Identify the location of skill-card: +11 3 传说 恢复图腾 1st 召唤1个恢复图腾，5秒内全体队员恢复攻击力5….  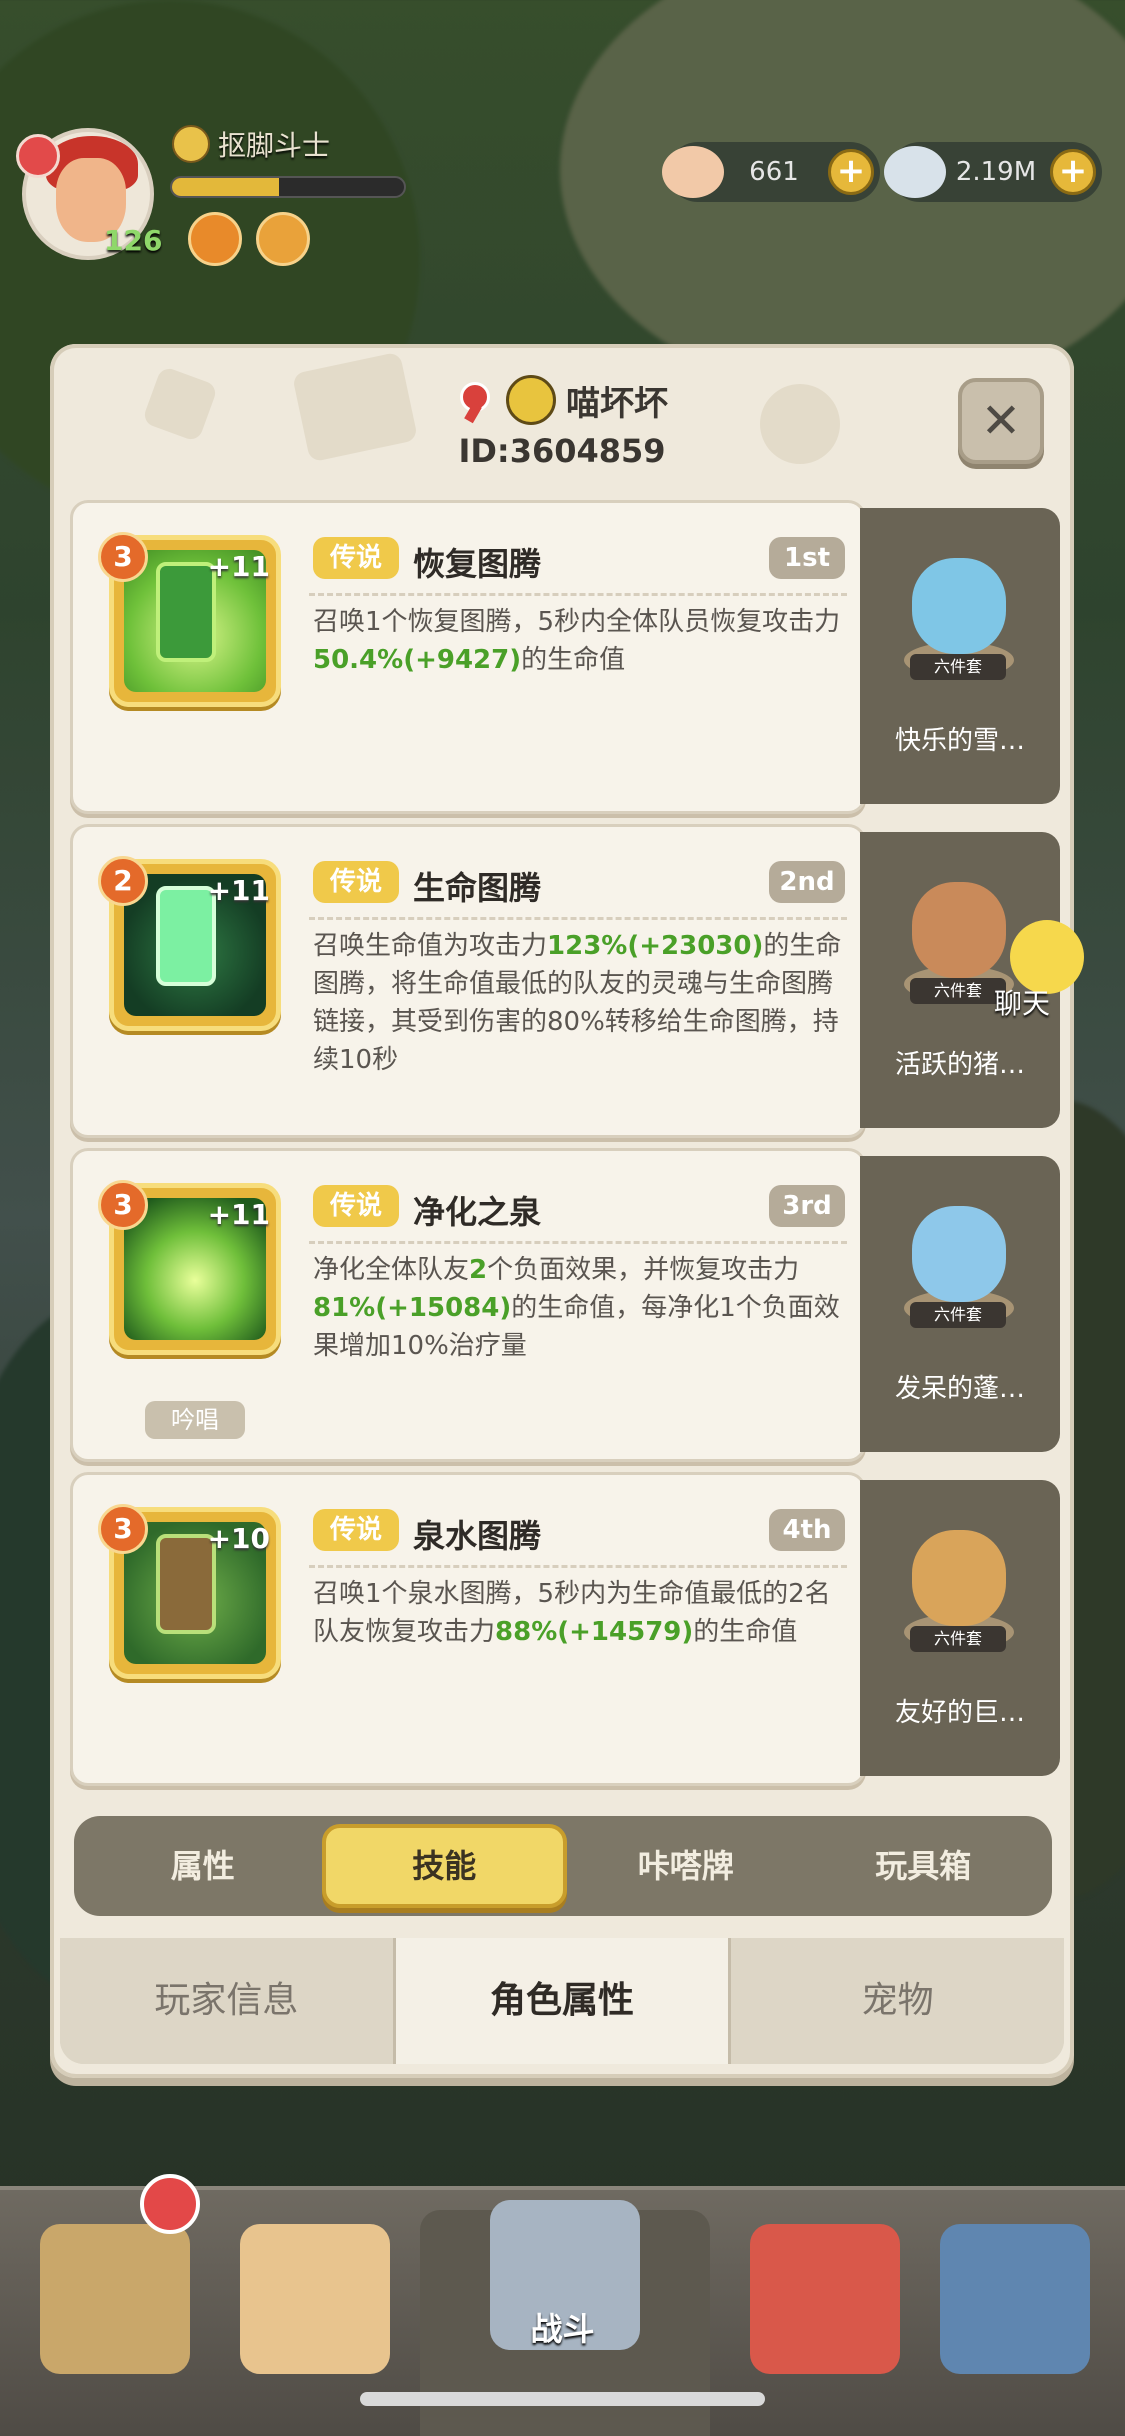
(468, 657).